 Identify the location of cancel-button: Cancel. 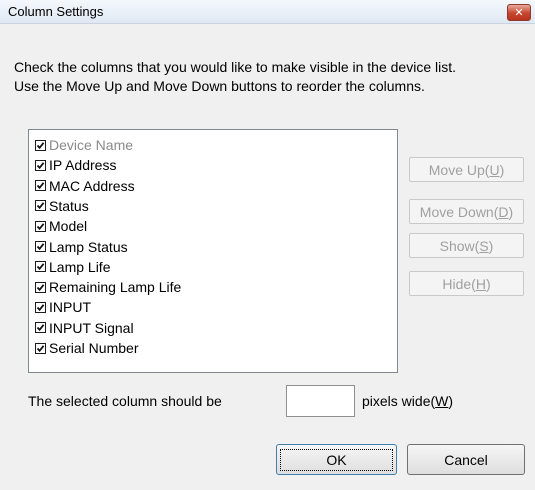
(466, 459).